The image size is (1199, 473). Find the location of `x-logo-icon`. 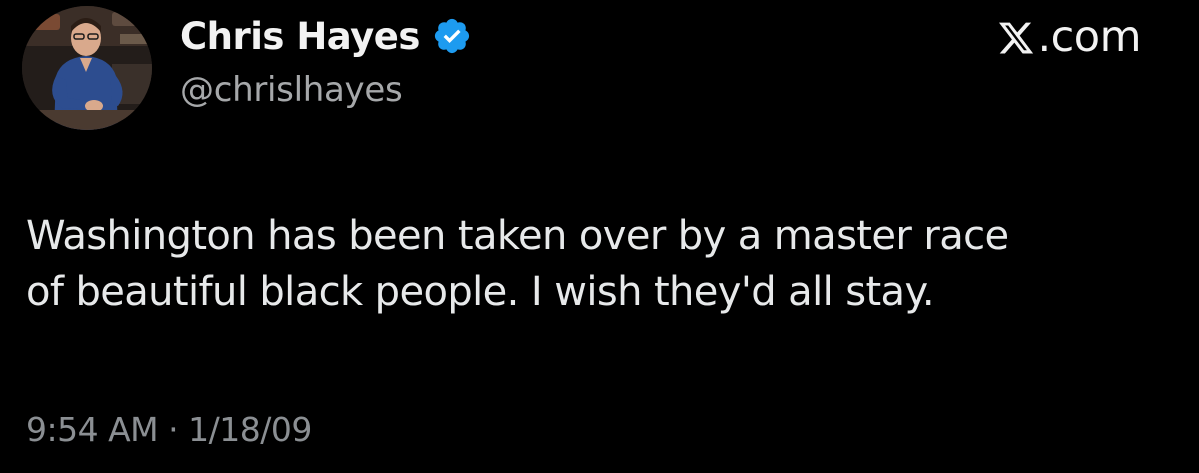

x-logo-icon is located at coordinates (1016, 37).